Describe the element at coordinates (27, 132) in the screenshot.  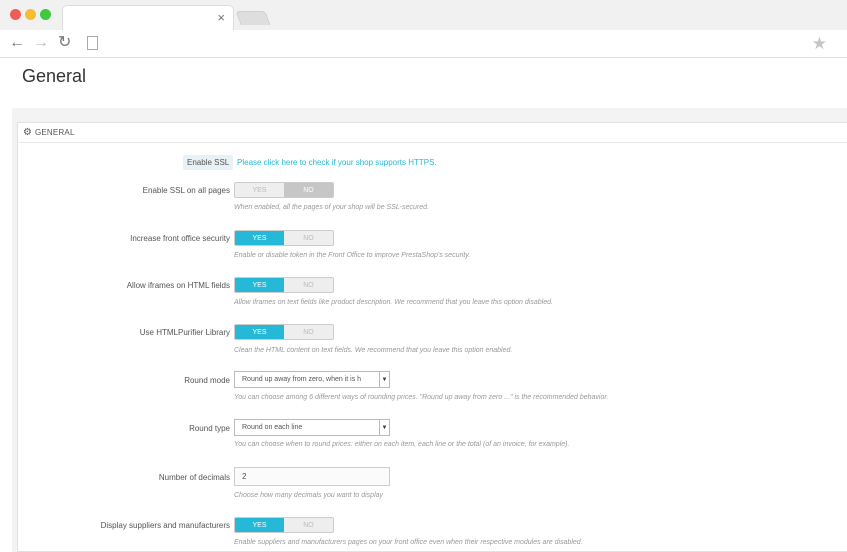
I see `cogs-icon: ⚙` at that location.